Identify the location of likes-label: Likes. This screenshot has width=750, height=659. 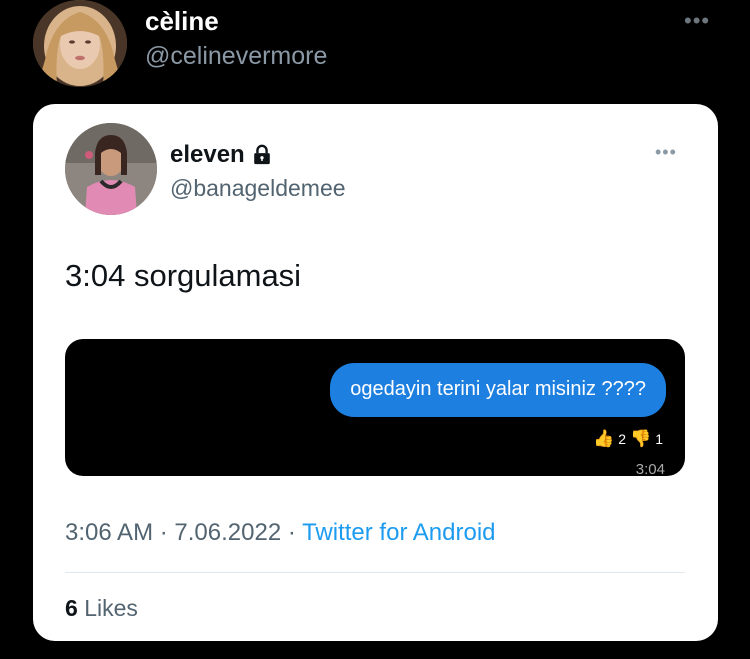
(111, 608).